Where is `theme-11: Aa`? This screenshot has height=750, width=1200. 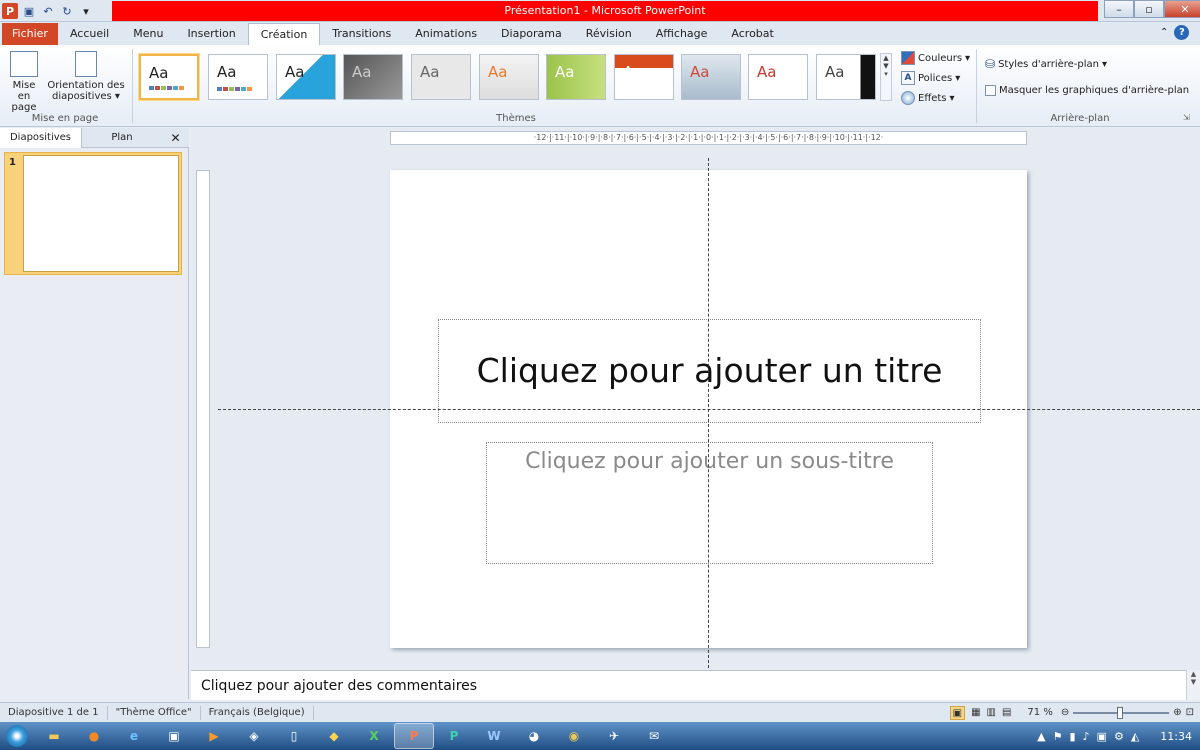
theme-11: Aa is located at coordinates (846, 77).